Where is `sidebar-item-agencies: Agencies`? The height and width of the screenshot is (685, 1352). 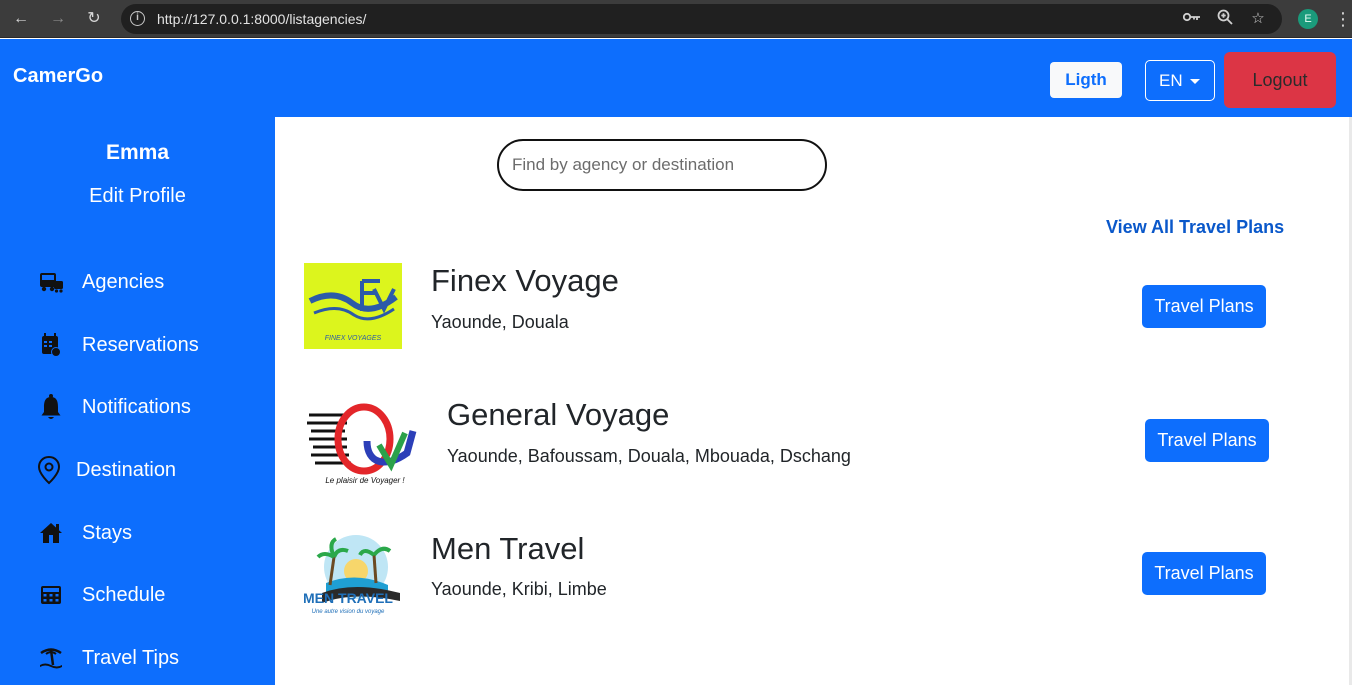
sidebar-item-agencies: Agencies is located at coordinates (100, 282).